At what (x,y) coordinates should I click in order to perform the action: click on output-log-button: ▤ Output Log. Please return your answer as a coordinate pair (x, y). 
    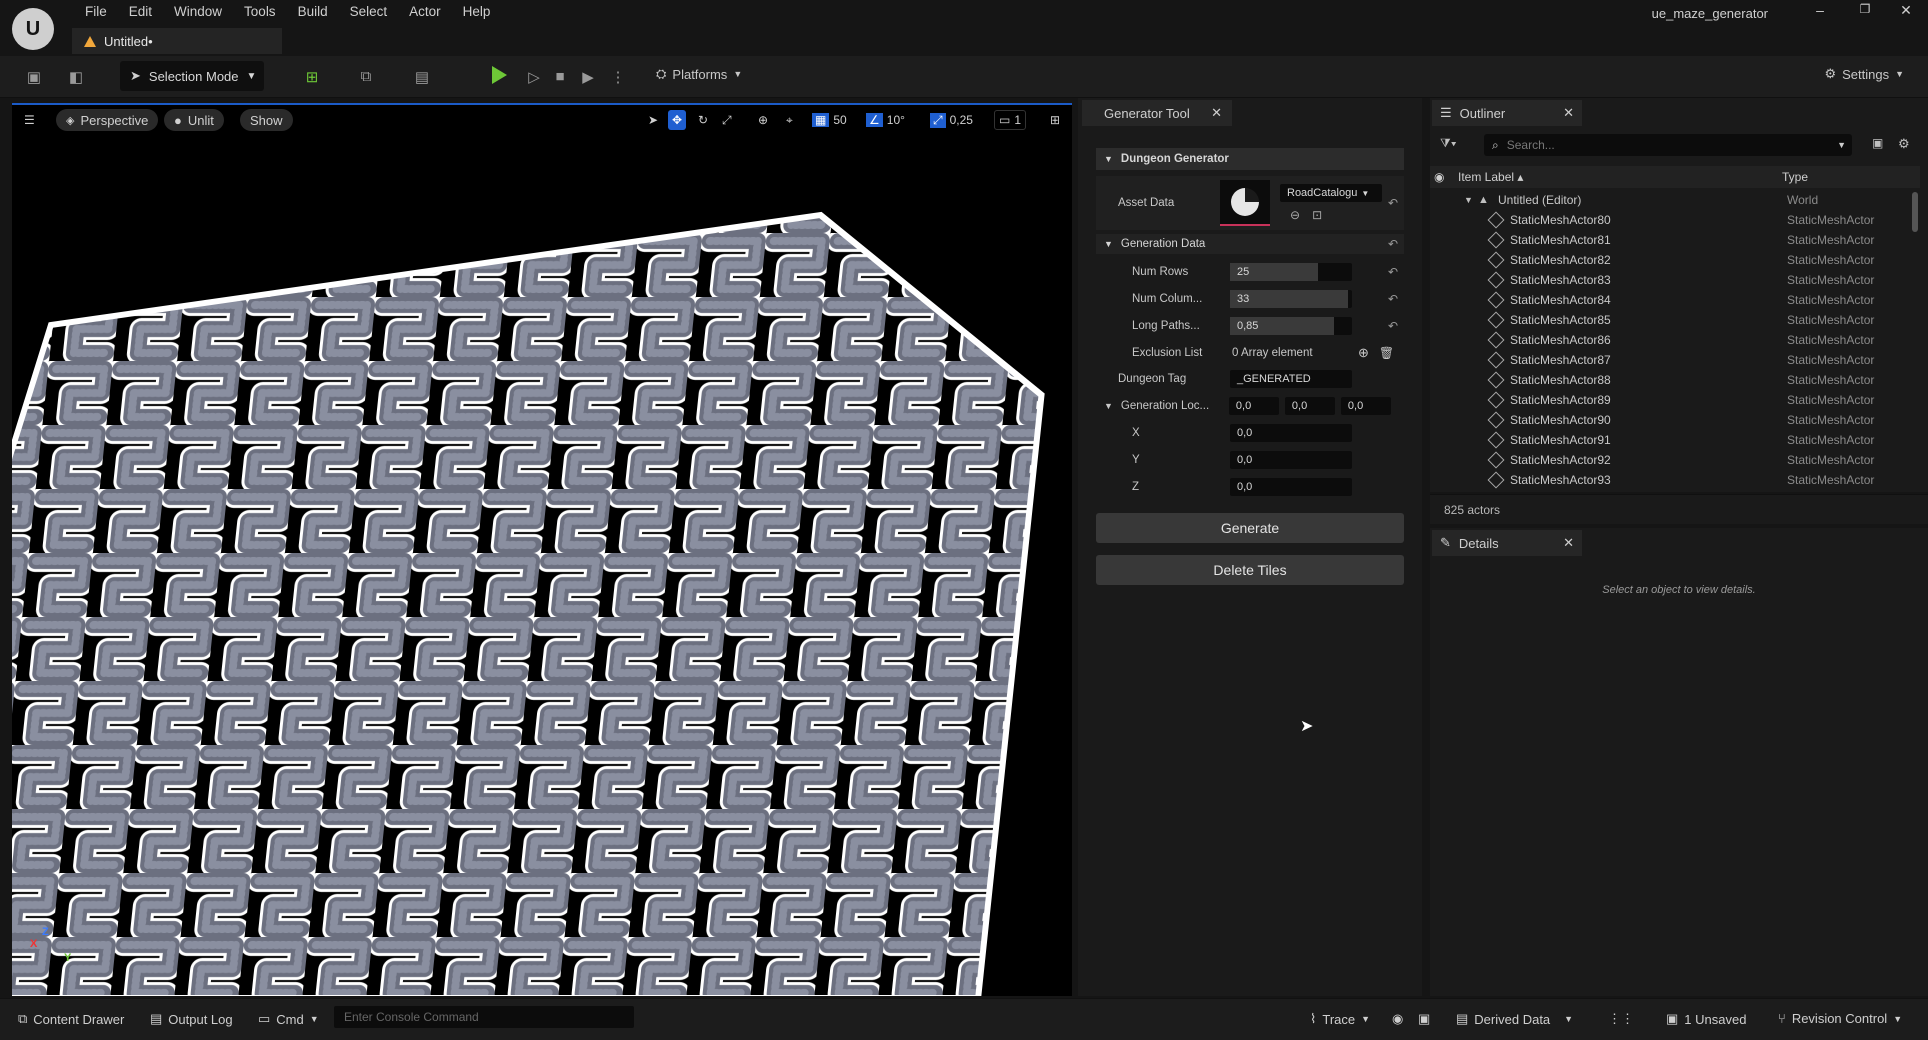
    Looking at the image, I should click on (191, 1019).